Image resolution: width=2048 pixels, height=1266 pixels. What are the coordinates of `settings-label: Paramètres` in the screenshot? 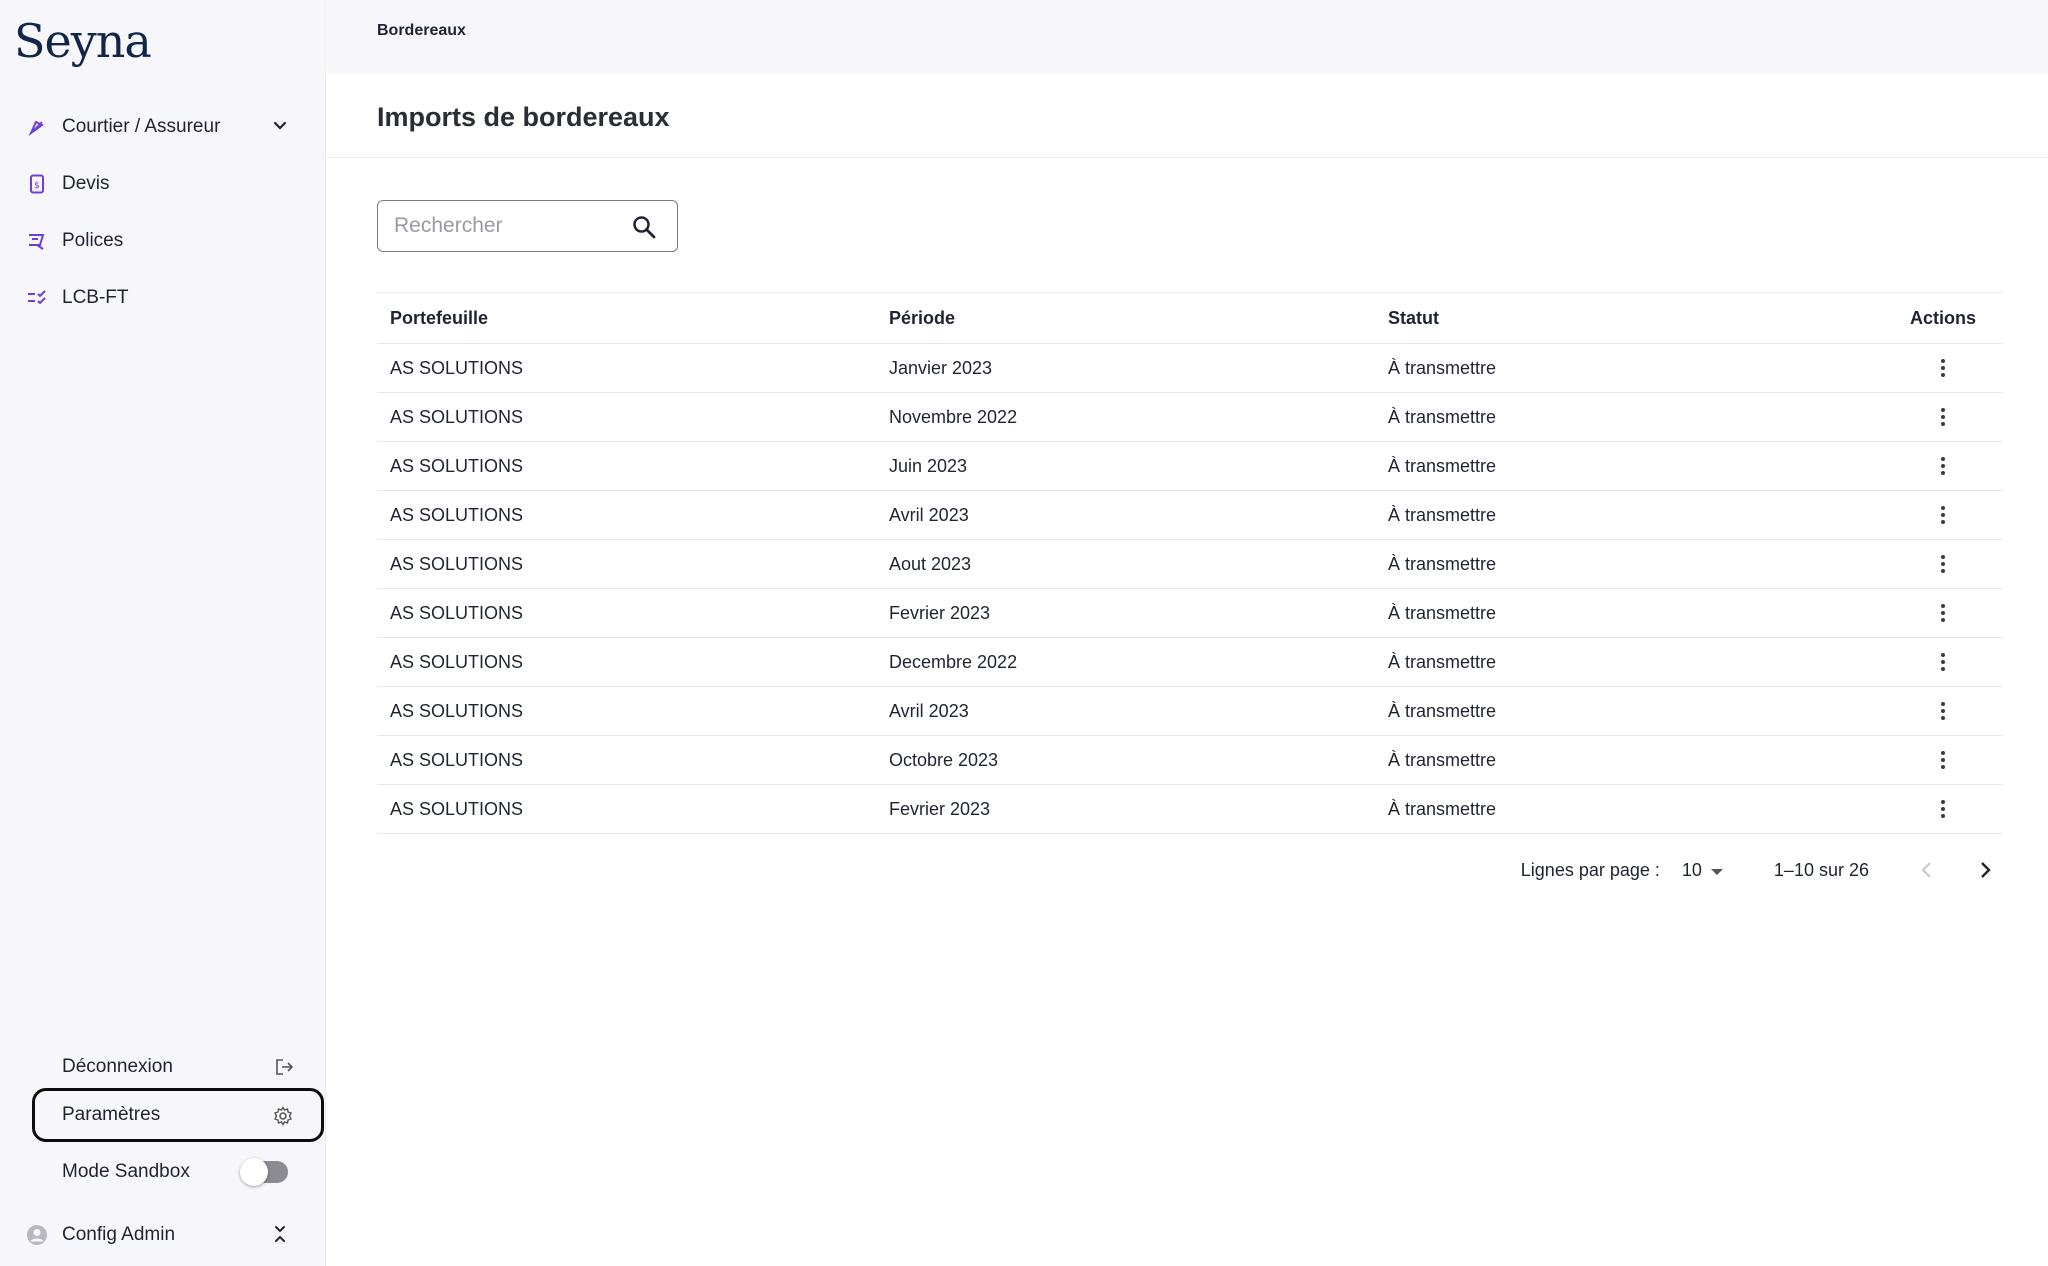 It's located at (111, 1114).